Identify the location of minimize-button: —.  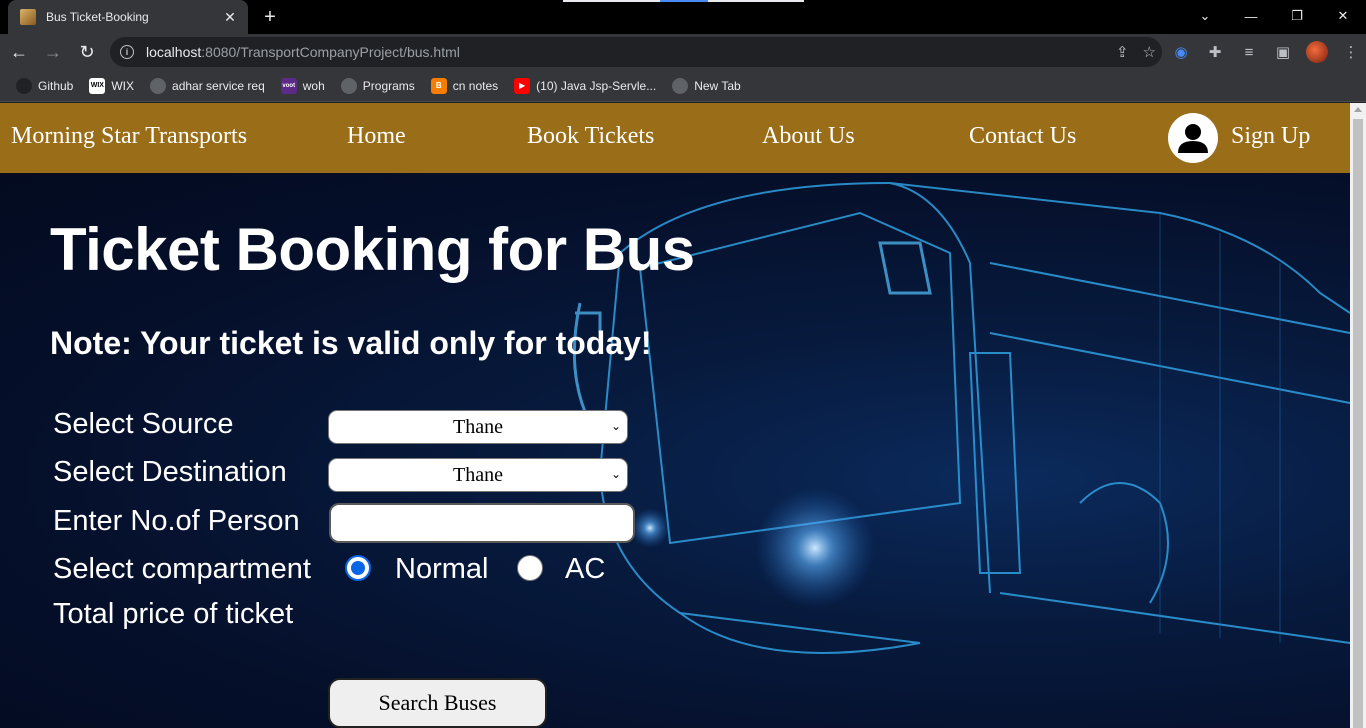
(1251, 16).